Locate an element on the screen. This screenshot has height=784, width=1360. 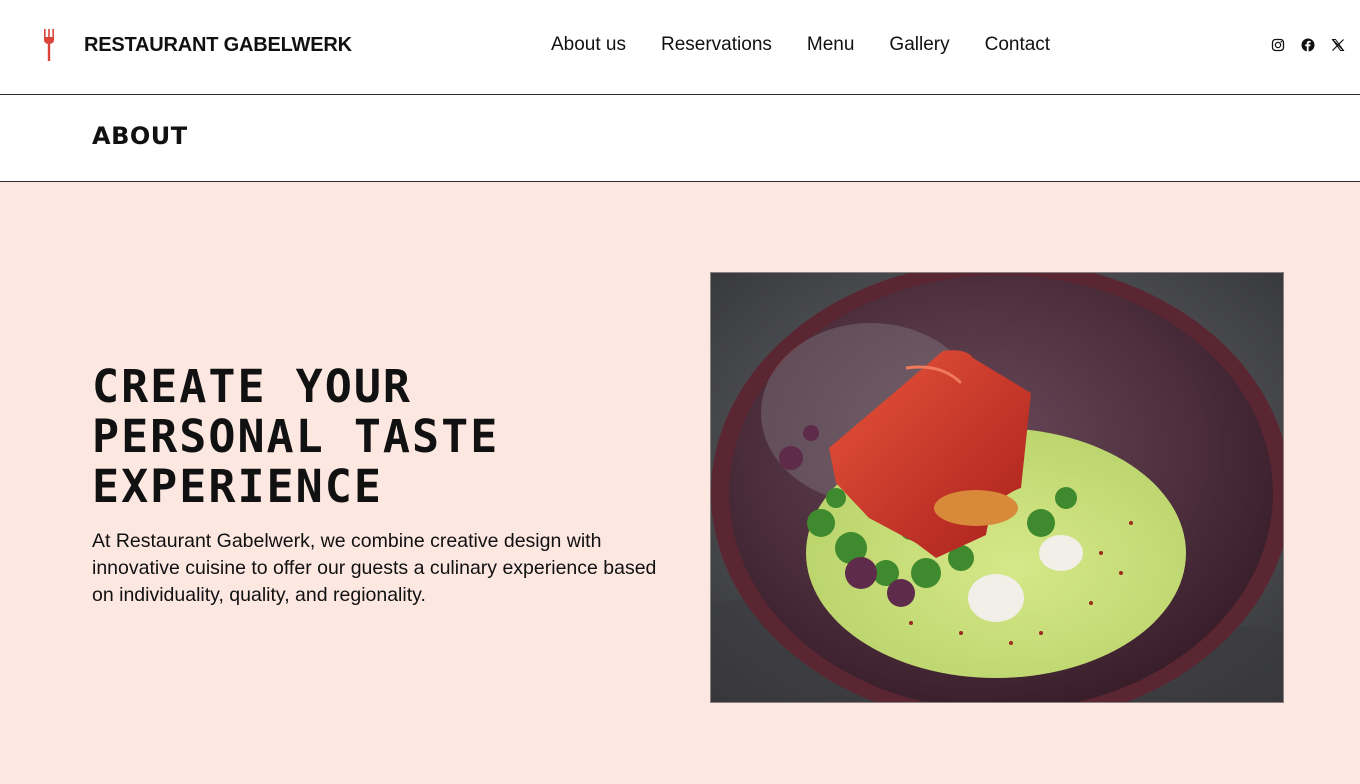
x-icon is located at coordinates (1338, 44).